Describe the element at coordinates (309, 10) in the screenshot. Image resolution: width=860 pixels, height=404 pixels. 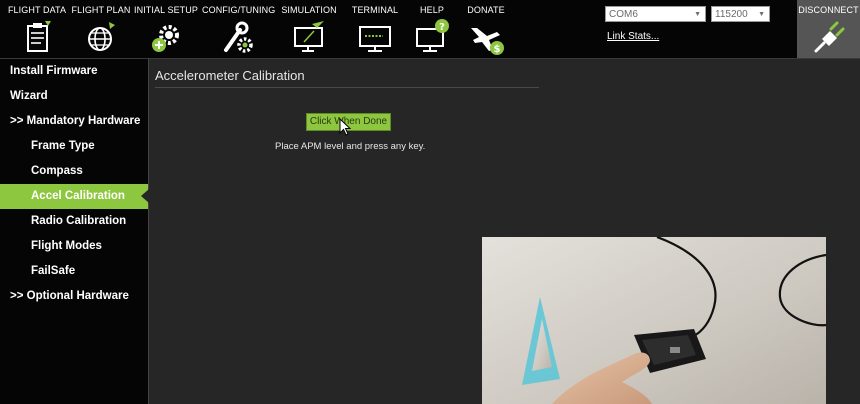
I see `simulation-label: SIMULATION` at that location.